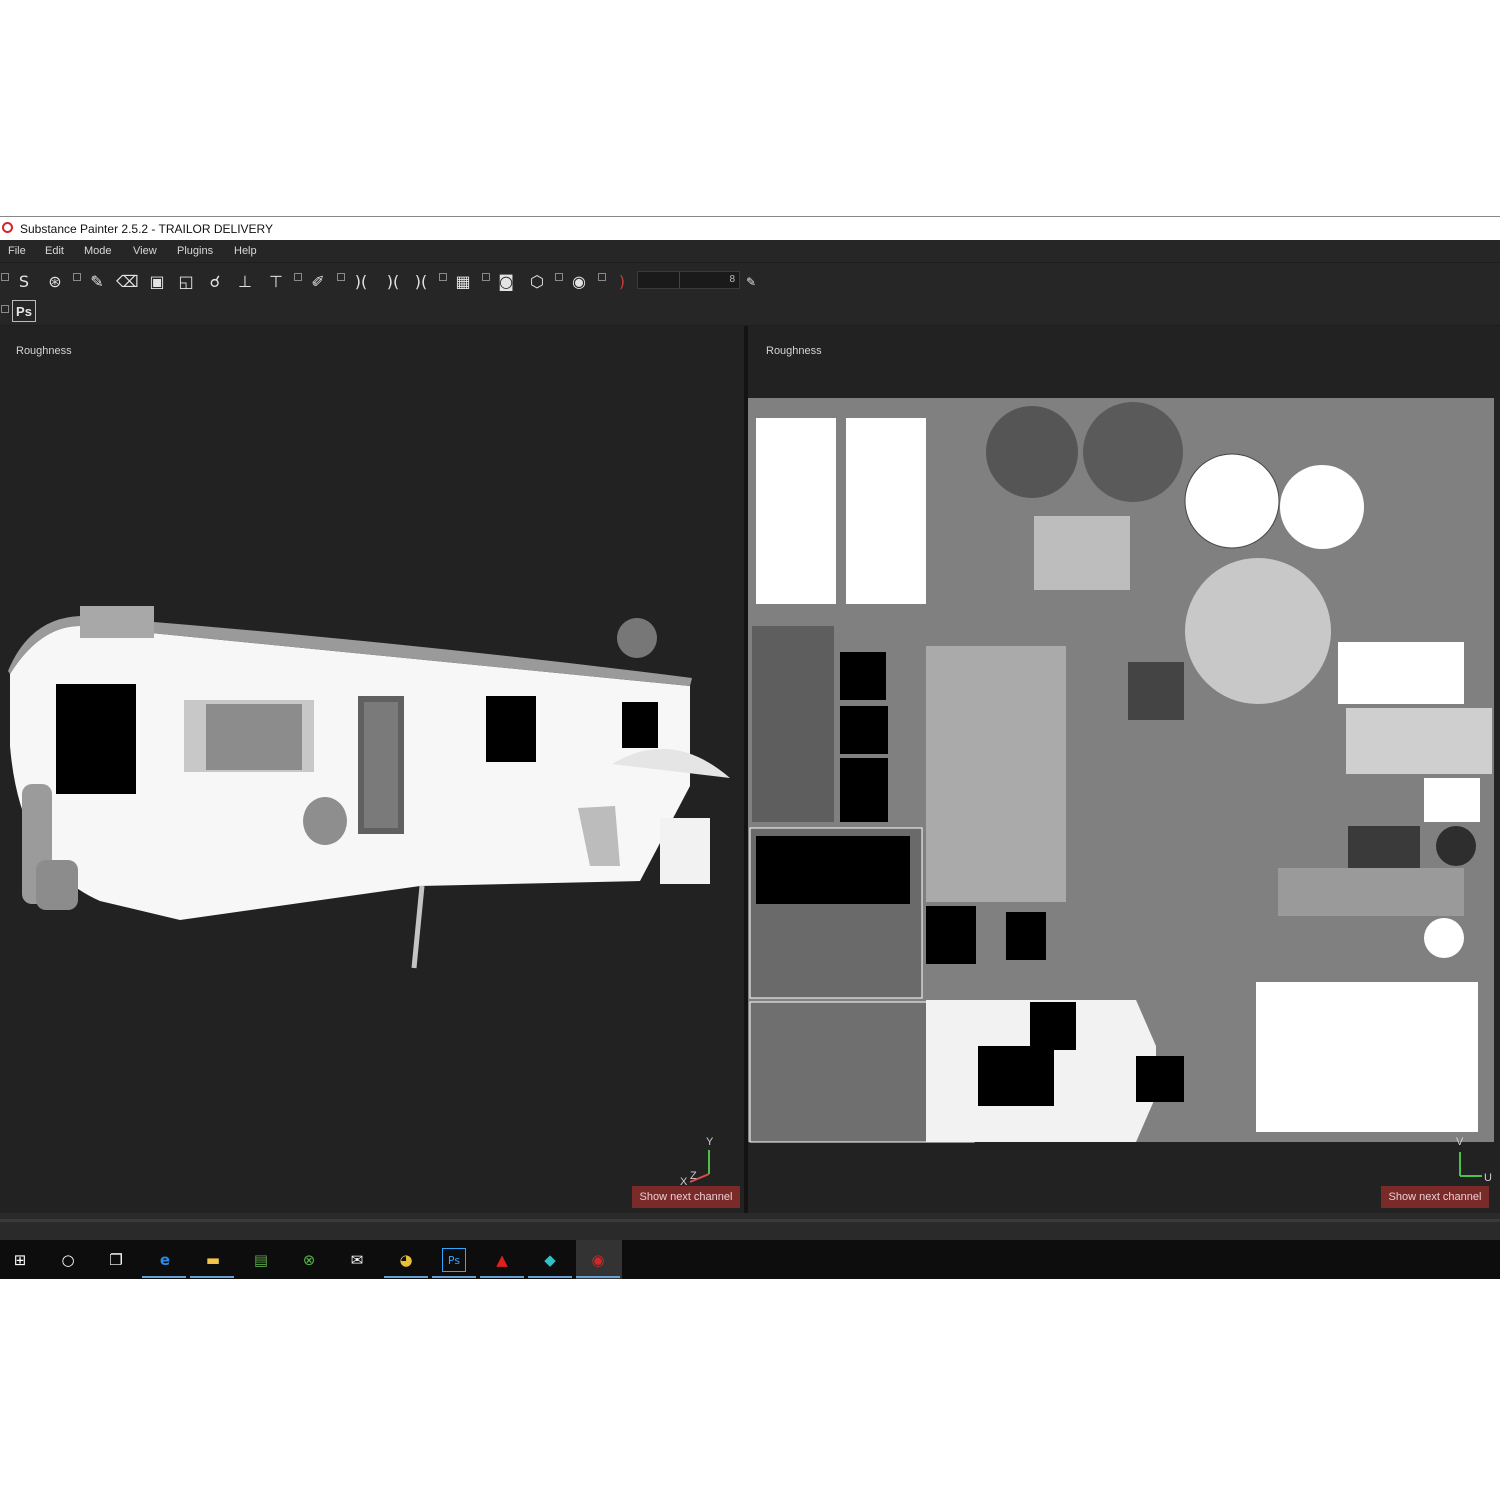  Describe the element at coordinates (793, 724) in the screenshot. I see `uv-dark-panel` at that location.